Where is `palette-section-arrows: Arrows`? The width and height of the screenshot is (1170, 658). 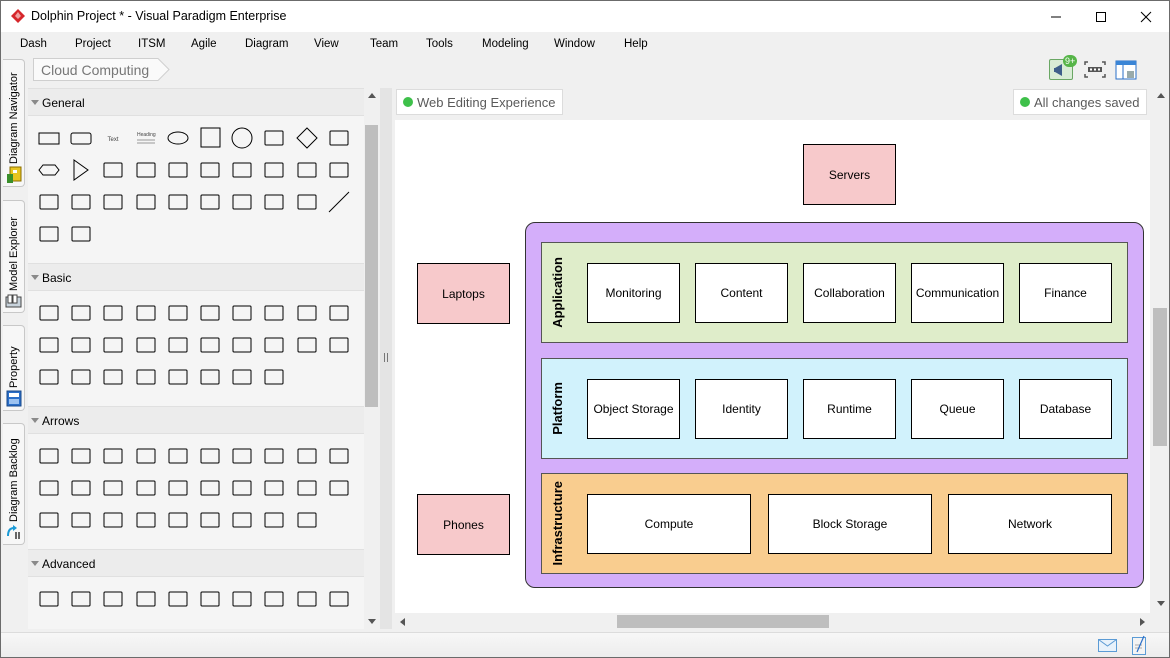
palette-section-arrows: Arrows is located at coordinates (196, 420).